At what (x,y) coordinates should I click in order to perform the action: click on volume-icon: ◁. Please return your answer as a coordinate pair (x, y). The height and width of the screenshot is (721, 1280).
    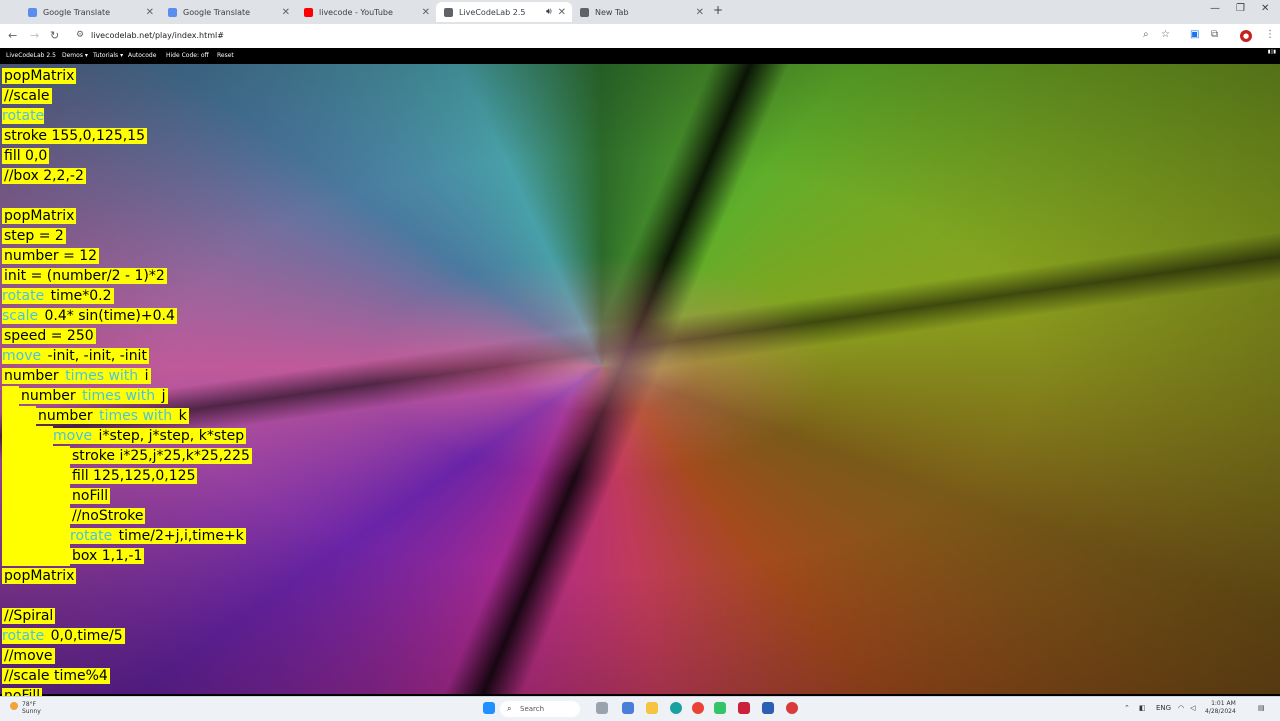
    Looking at the image, I should click on (1192, 708).